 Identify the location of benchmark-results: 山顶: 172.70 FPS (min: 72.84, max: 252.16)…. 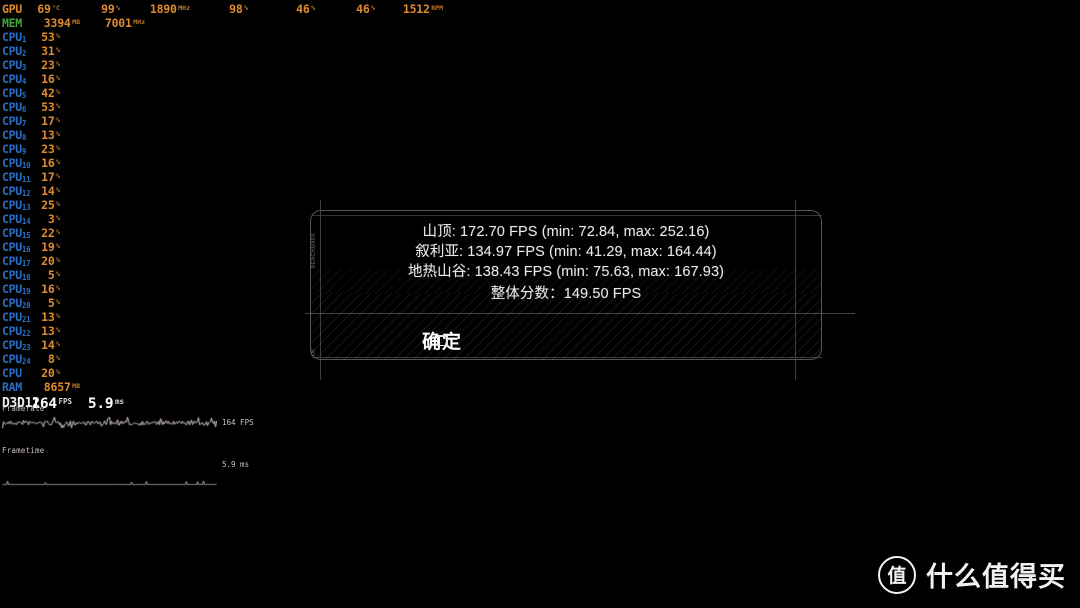
(566, 263).